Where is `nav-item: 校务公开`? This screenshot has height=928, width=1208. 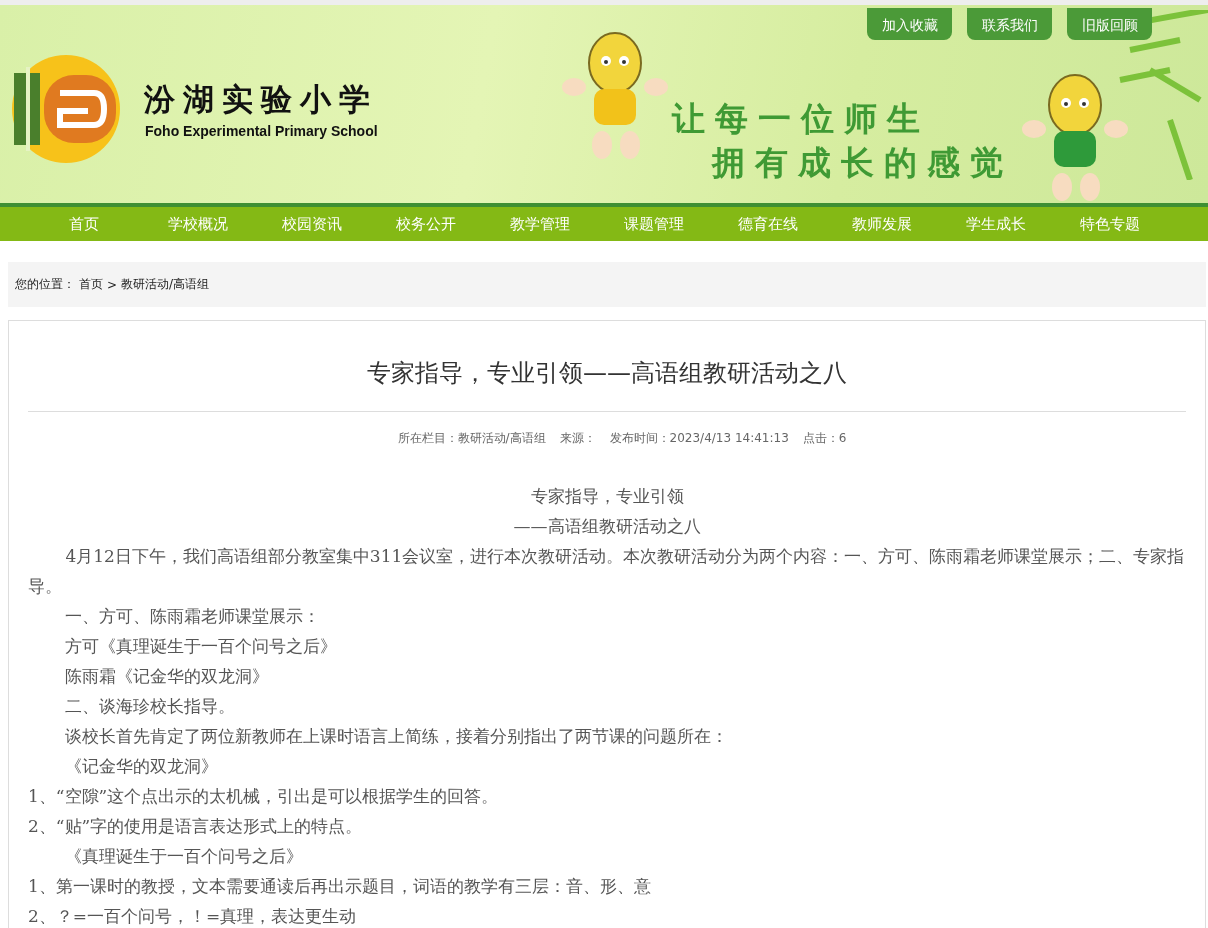
nav-item: 校务公开 is located at coordinates (426, 224).